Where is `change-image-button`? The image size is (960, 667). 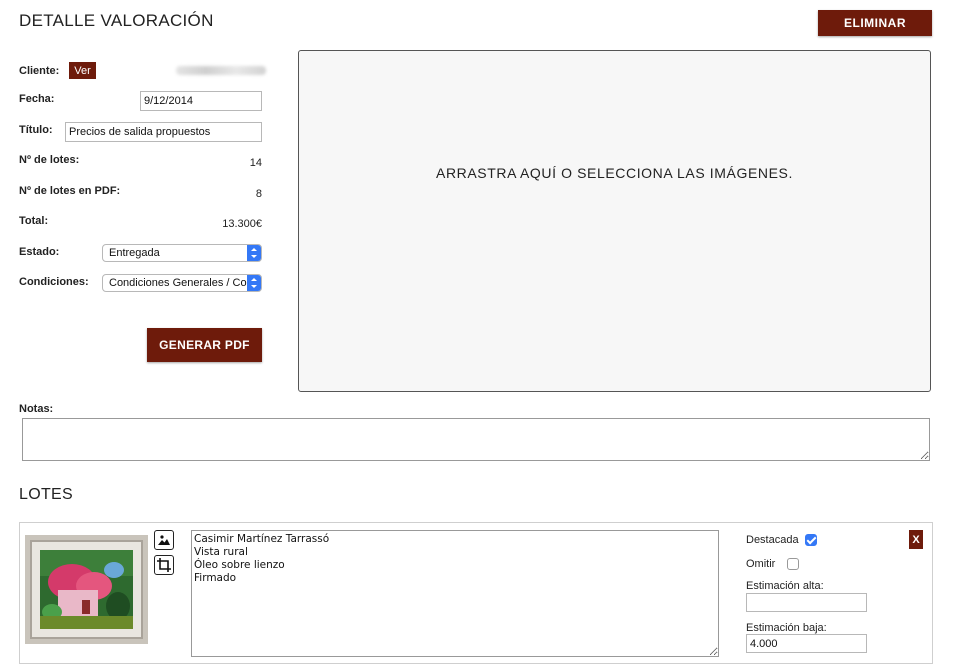
change-image-button is located at coordinates (164, 540).